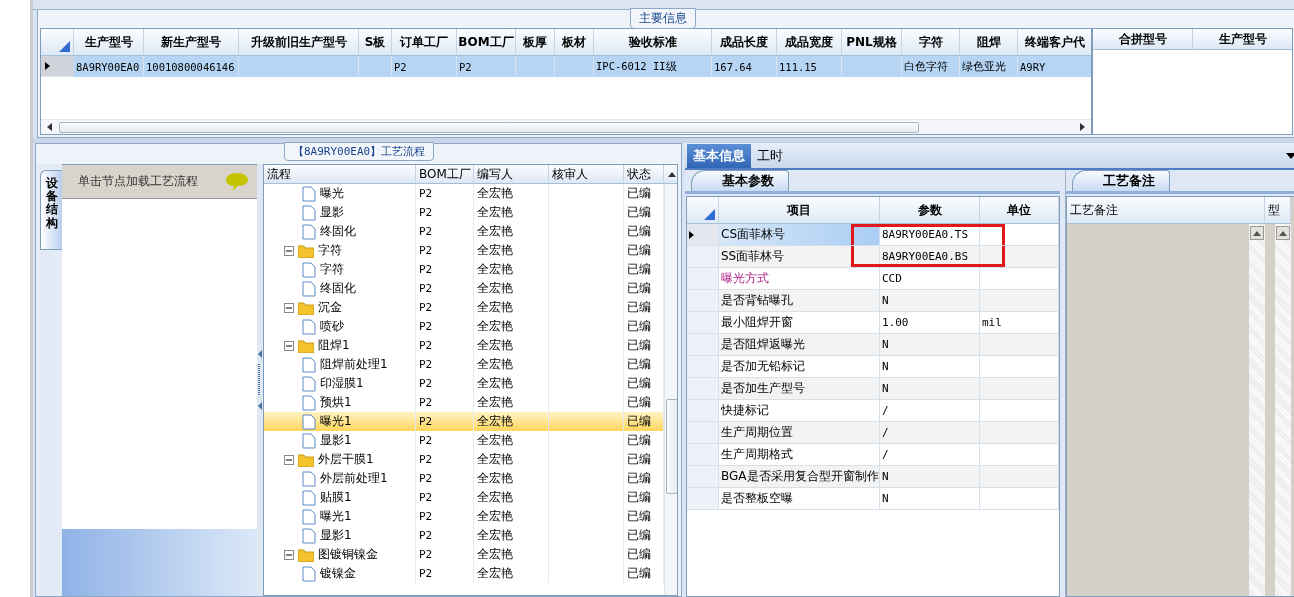  What do you see at coordinates (663, 18) in the screenshot?
I see `group-title: 主要信息` at bounding box center [663, 18].